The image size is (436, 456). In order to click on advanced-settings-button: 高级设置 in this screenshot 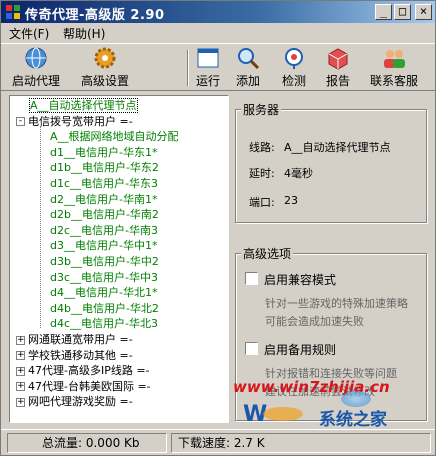, I will do `click(105, 68)`.